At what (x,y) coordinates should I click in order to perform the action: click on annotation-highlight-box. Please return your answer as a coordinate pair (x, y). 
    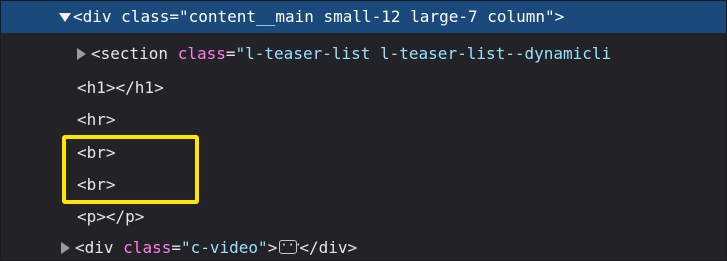
    Looking at the image, I should click on (130, 169).